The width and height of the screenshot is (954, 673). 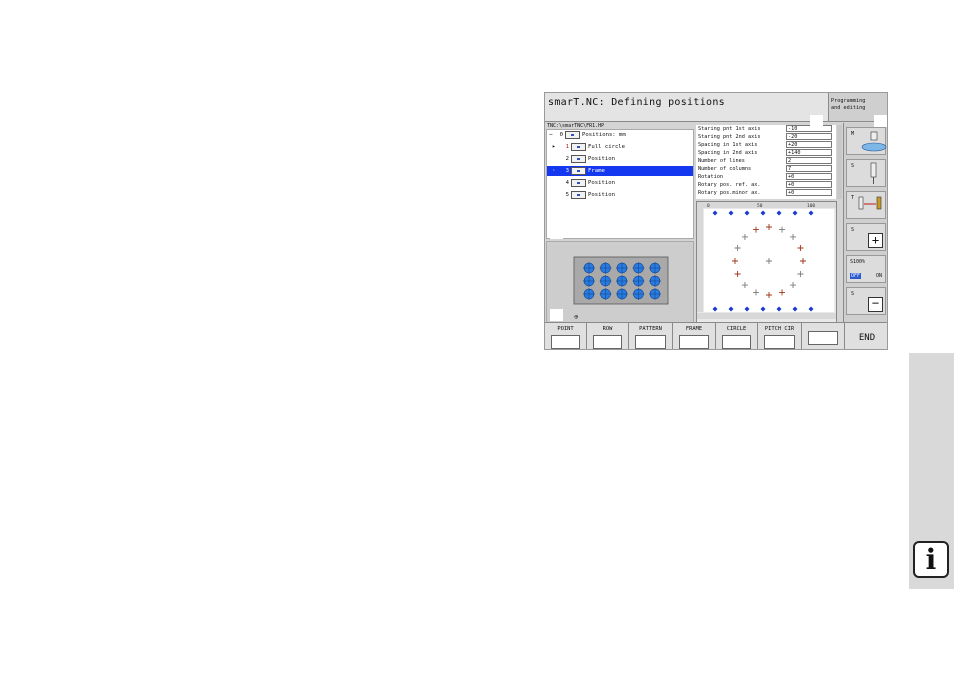 I want to click on tool-change-icon, so click(x=870, y=203).